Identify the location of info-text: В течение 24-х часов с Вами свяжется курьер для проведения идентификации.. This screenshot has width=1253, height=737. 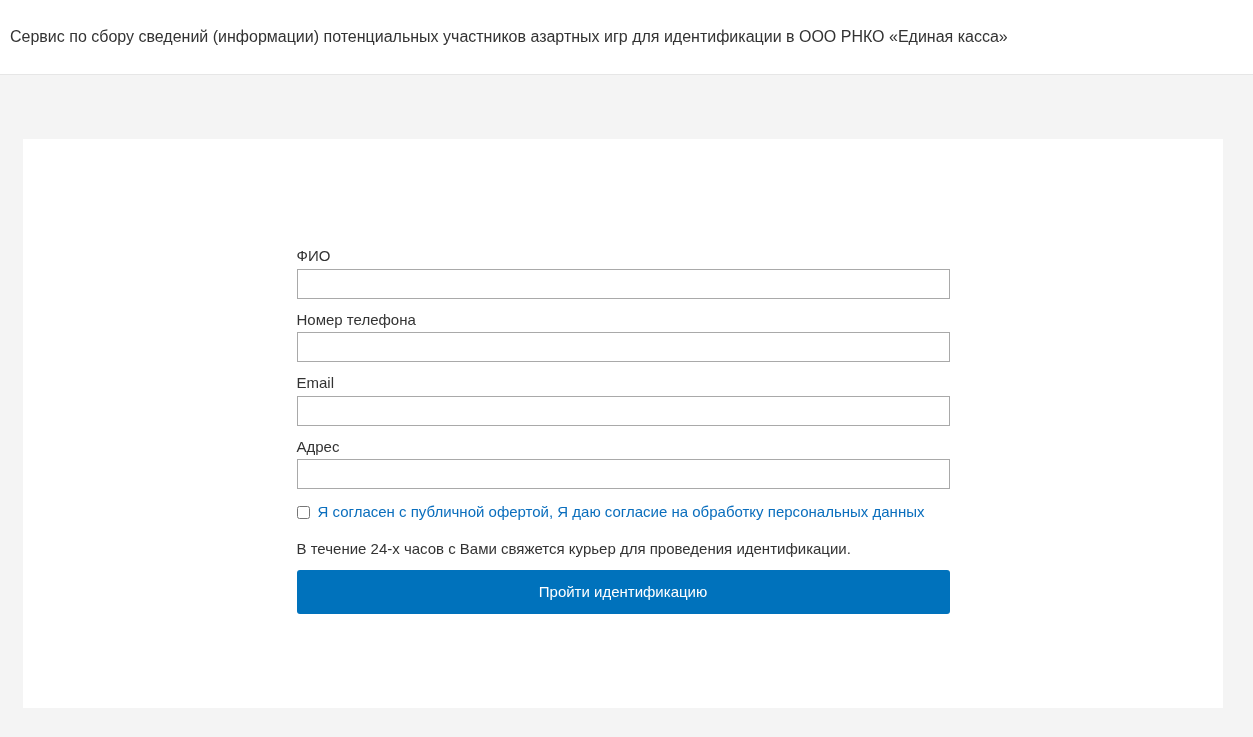
(574, 548).